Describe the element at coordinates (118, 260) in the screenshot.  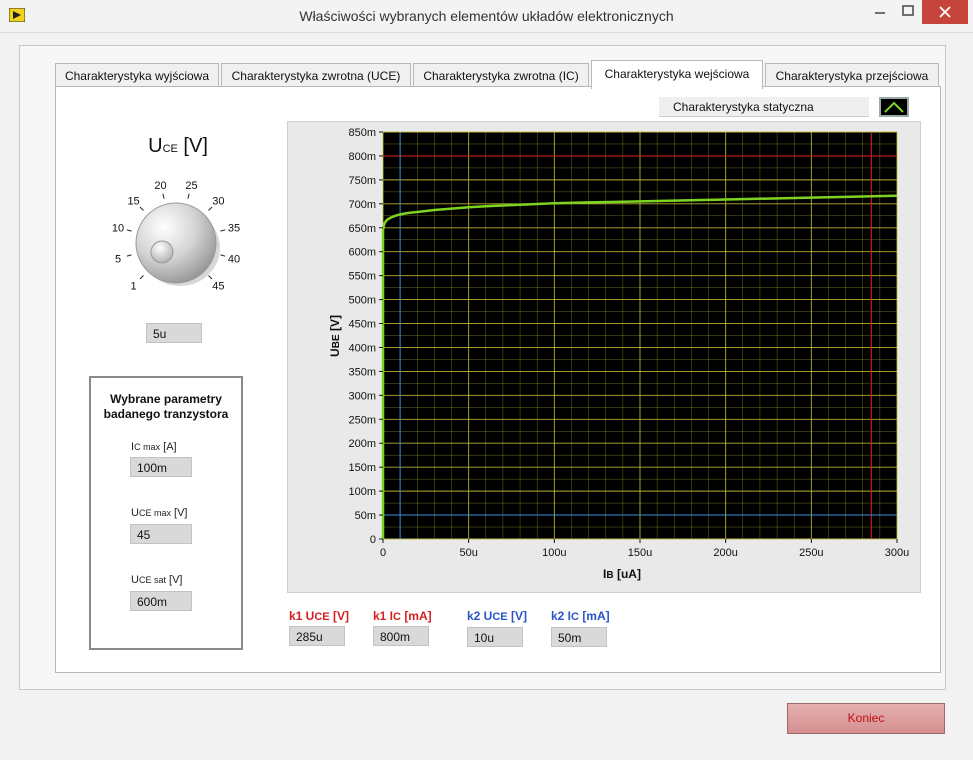
I see `knob-scale-label: 5` at that location.